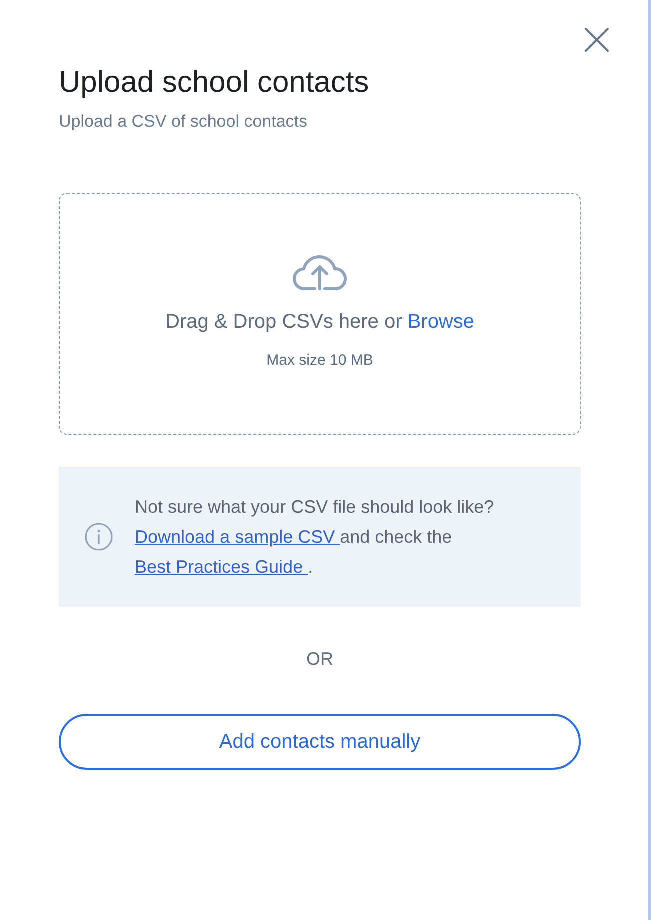  What do you see at coordinates (237, 537) in the screenshot?
I see `info-link: Download a sample CSV` at bounding box center [237, 537].